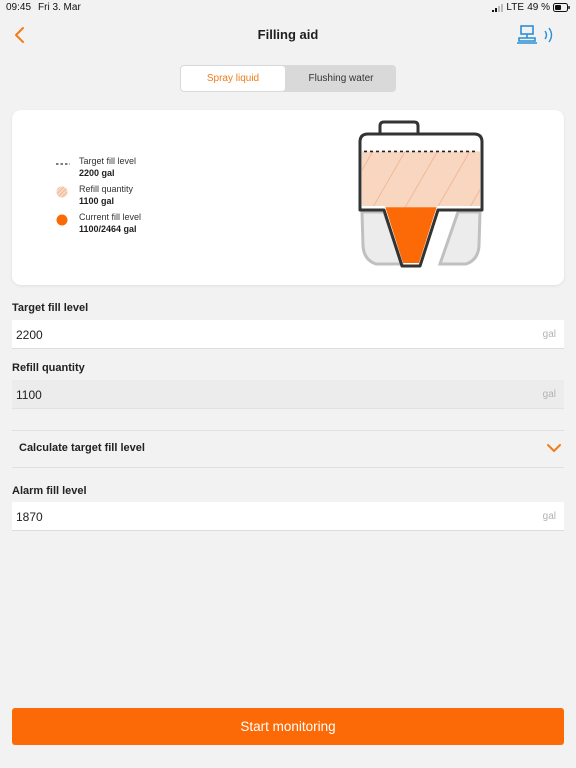  I want to click on dashed-line-icon, so click(63, 164).